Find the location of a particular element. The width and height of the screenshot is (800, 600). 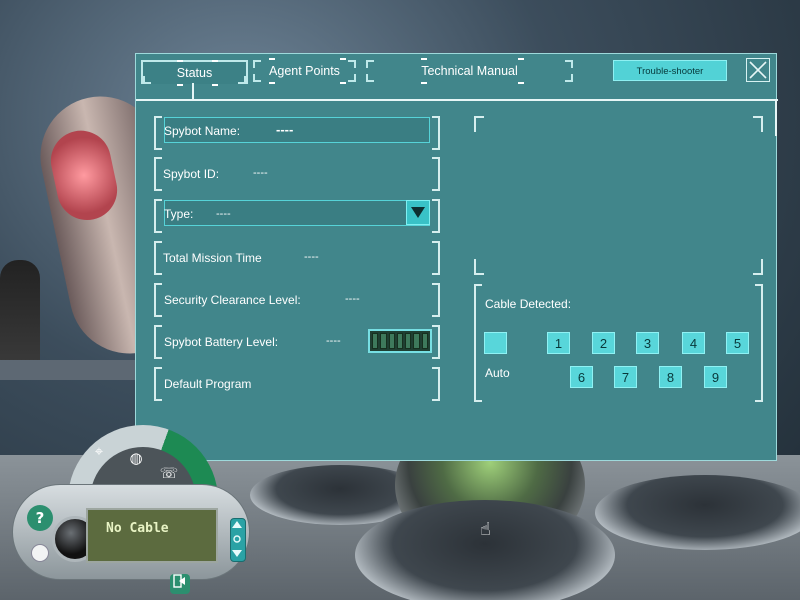

channel-button-9: 9 is located at coordinates (715, 377).